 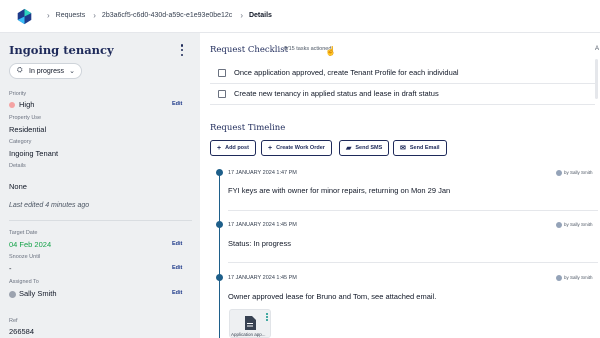 What do you see at coordinates (403, 148) in the screenshot?
I see `envelope-icon: ✉` at bounding box center [403, 148].